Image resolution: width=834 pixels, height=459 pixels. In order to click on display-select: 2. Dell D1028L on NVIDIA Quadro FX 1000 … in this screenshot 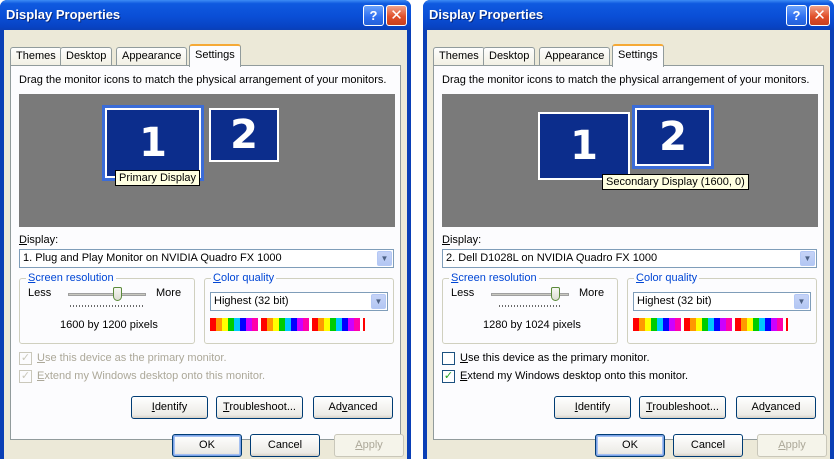, I will do `click(629, 258)`.